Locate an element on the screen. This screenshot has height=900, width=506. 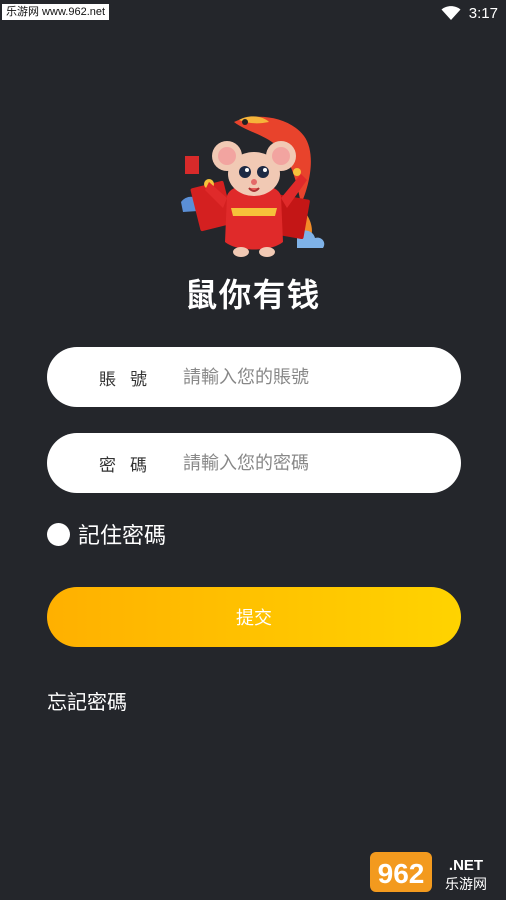
status-right: 3:17 is located at coordinates (469, 13).